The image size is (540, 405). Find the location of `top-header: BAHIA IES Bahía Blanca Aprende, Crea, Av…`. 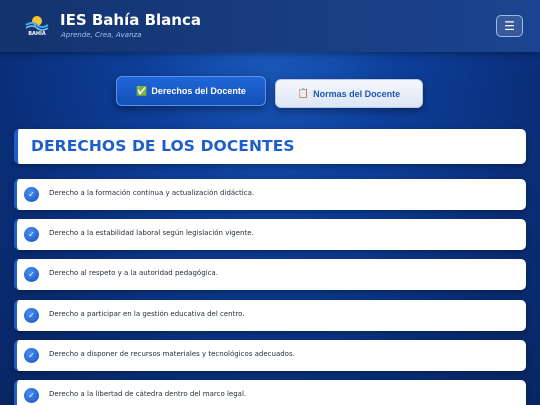

top-header: BAHIA IES Bahía Blanca Aprende, Crea, Av… is located at coordinates (270, 26).